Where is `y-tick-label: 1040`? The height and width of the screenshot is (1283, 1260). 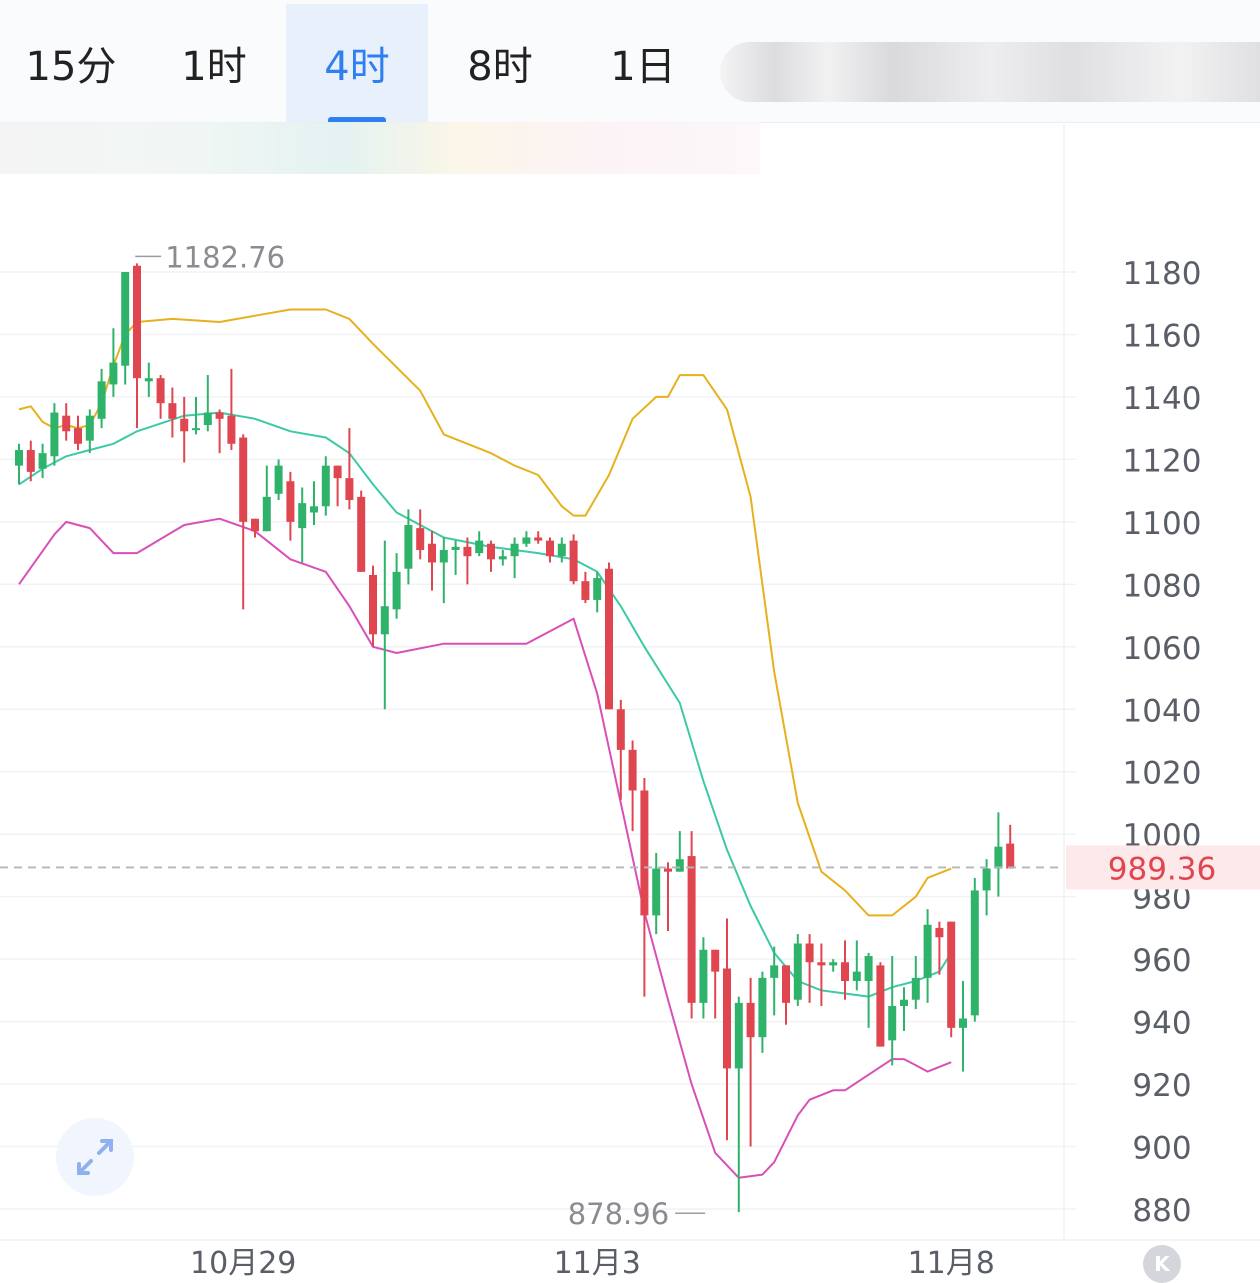
y-tick-label: 1040 is located at coordinates (1162, 711).